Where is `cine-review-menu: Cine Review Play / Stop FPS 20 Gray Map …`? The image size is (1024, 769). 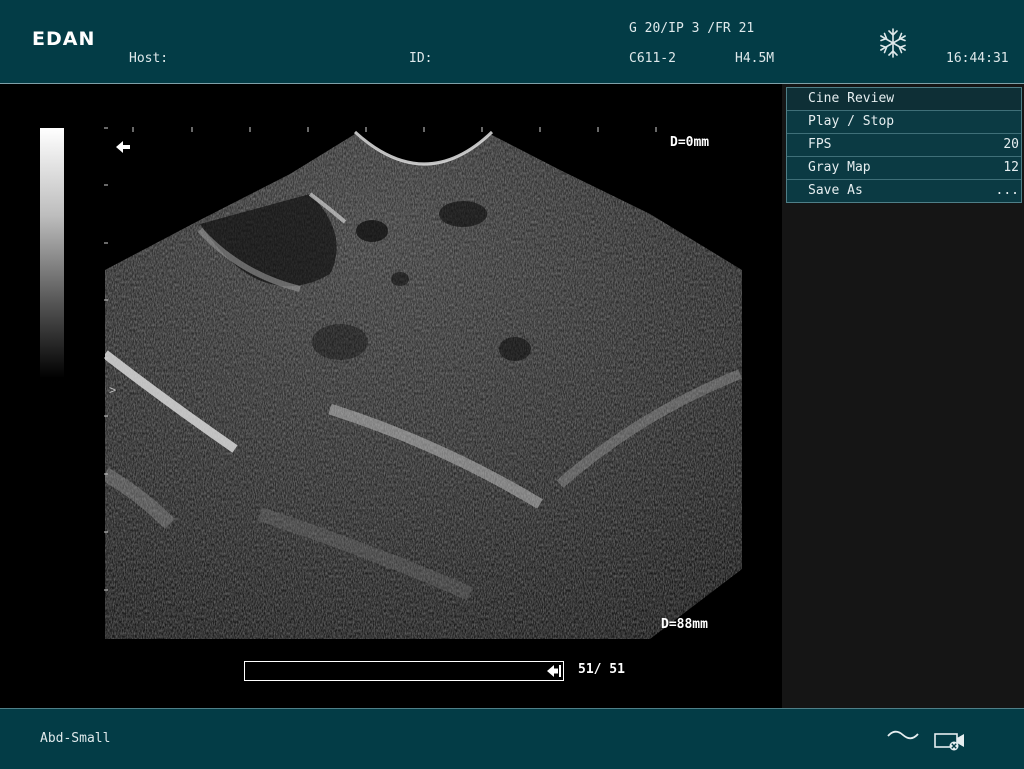
cine-review-menu: Cine Review Play / Stop FPS 20 Gray Map … is located at coordinates (904, 145).